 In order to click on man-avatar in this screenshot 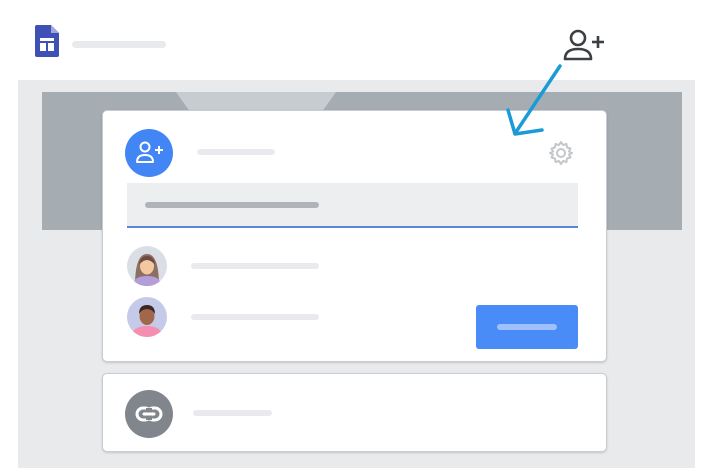, I will do `click(147, 317)`.